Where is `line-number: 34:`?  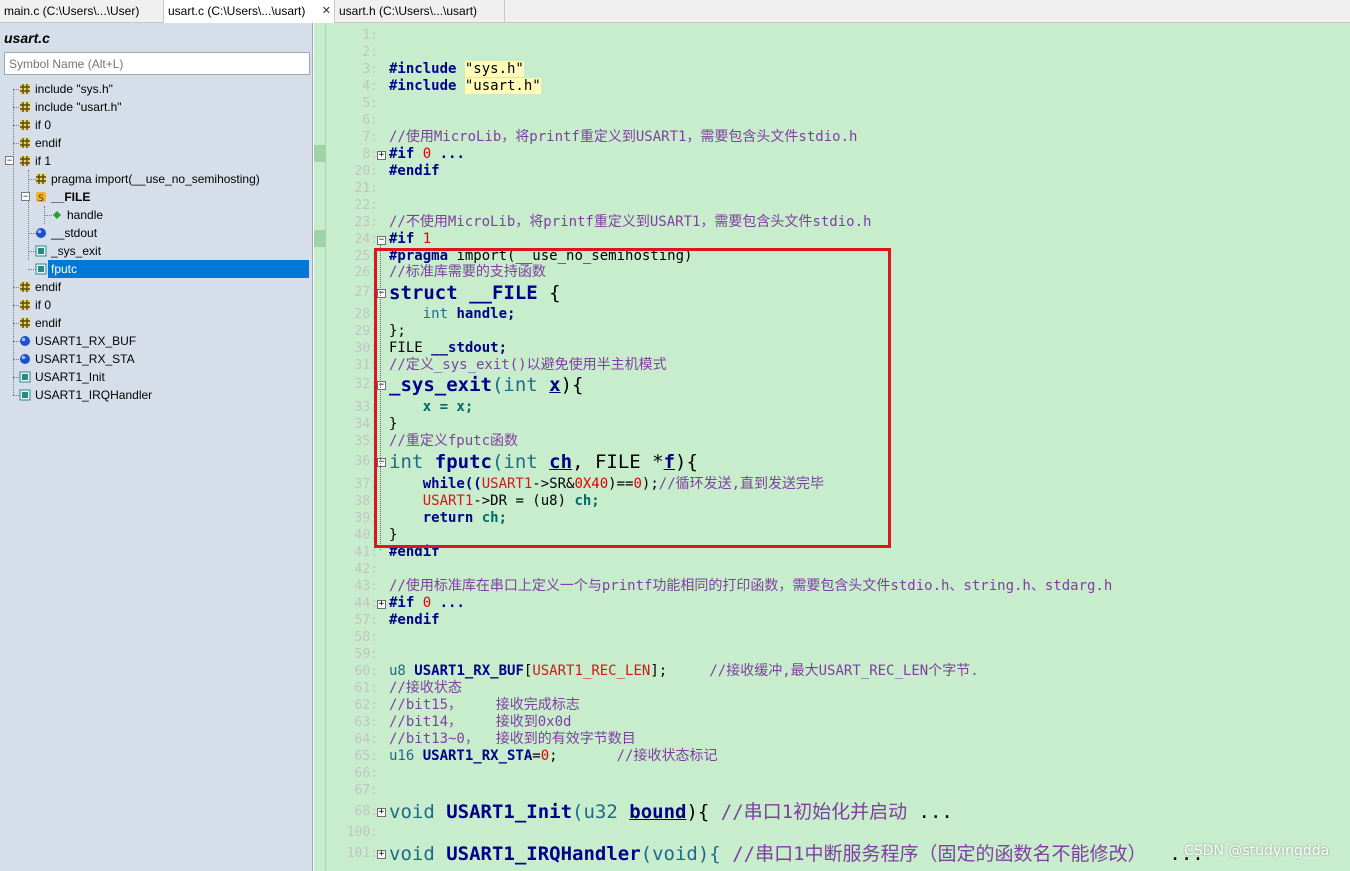
line-number: 34: is located at coordinates (366, 424).